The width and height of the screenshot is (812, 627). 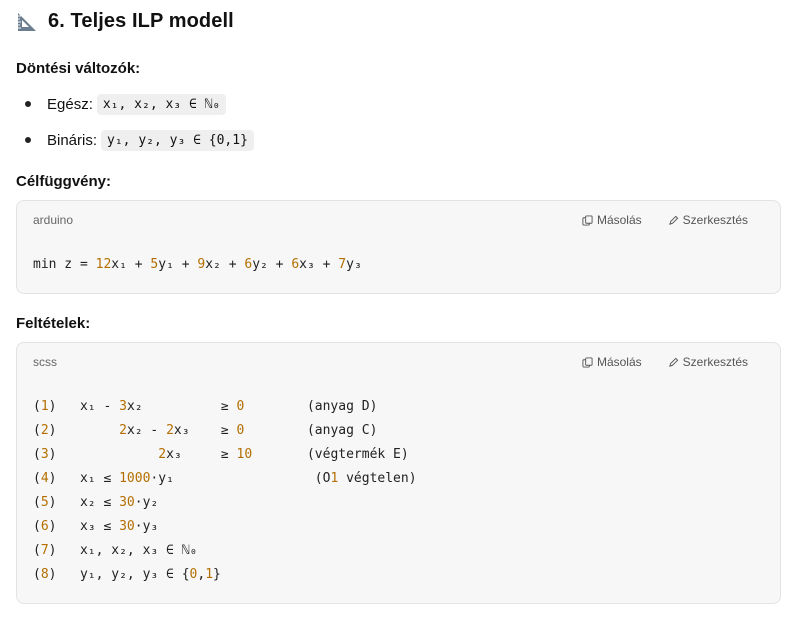 What do you see at coordinates (103, 264) in the screenshot?
I see `code-number: 12` at bounding box center [103, 264].